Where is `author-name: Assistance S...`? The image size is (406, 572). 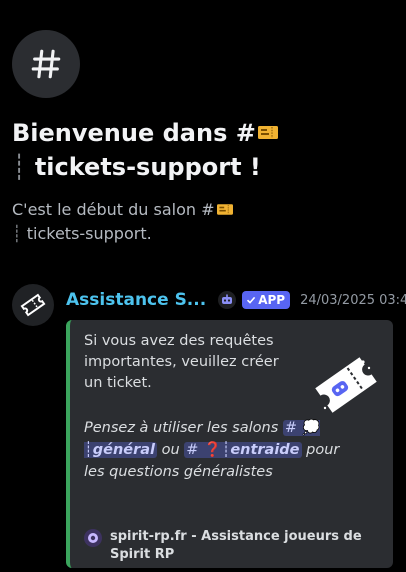 author-name: Assistance S... is located at coordinates (136, 300).